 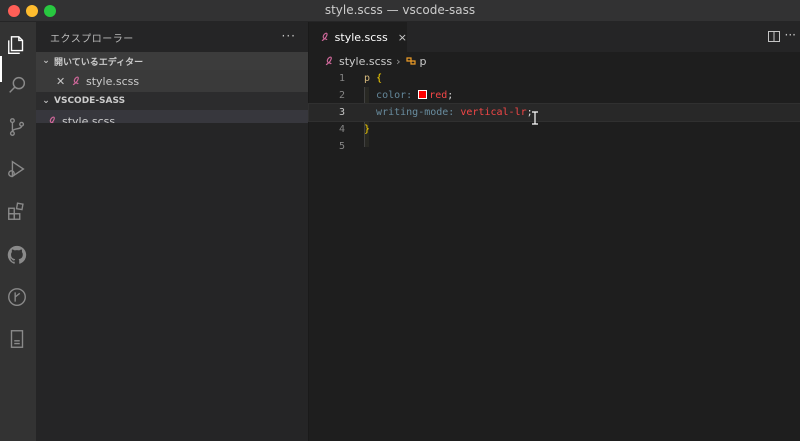 I want to click on code-line-current: 3 writing-mode: vertical-lr;, so click(x=554, y=112).